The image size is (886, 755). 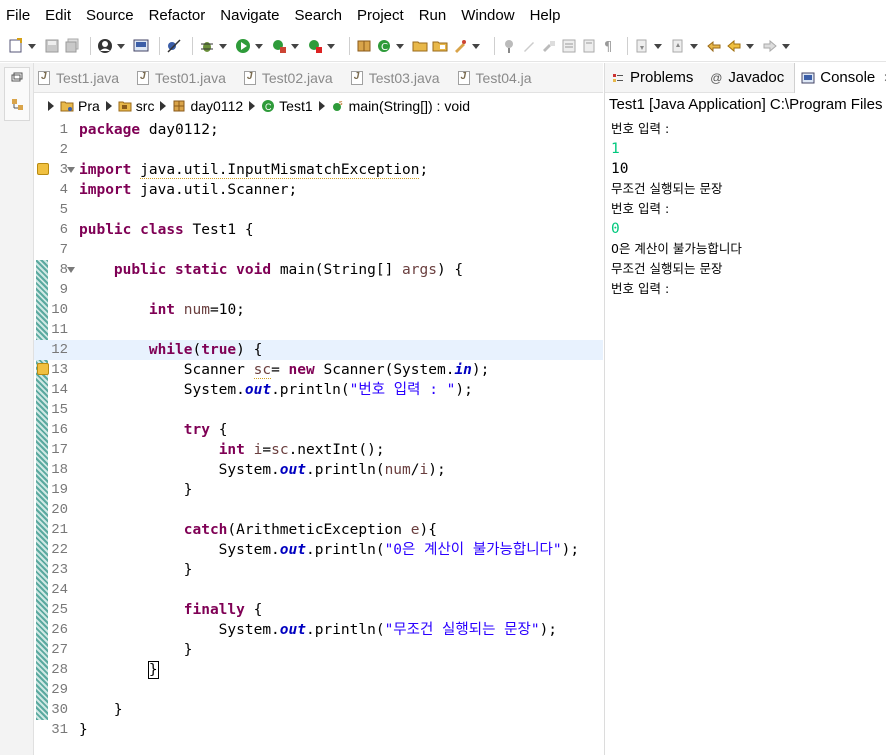 What do you see at coordinates (315, 46) in the screenshot?
I see `external-tools-icon` at bounding box center [315, 46].